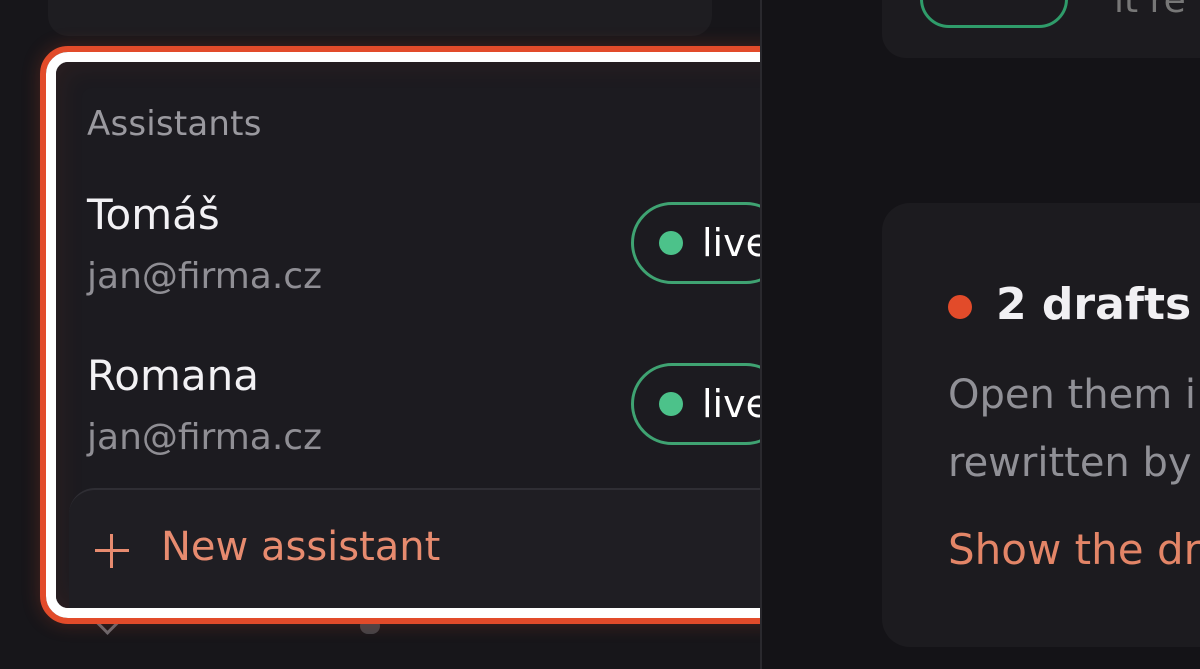  Describe the element at coordinates (1074, 429) in the screenshot. I see `drafts-description: Open them i rewritten by` at that location.